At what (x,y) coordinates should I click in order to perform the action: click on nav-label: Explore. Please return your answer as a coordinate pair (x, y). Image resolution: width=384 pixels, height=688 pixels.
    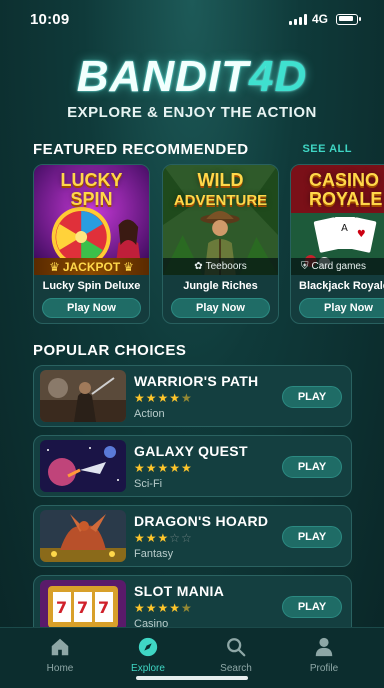
    Looking at the image, I should click on (148, 668).